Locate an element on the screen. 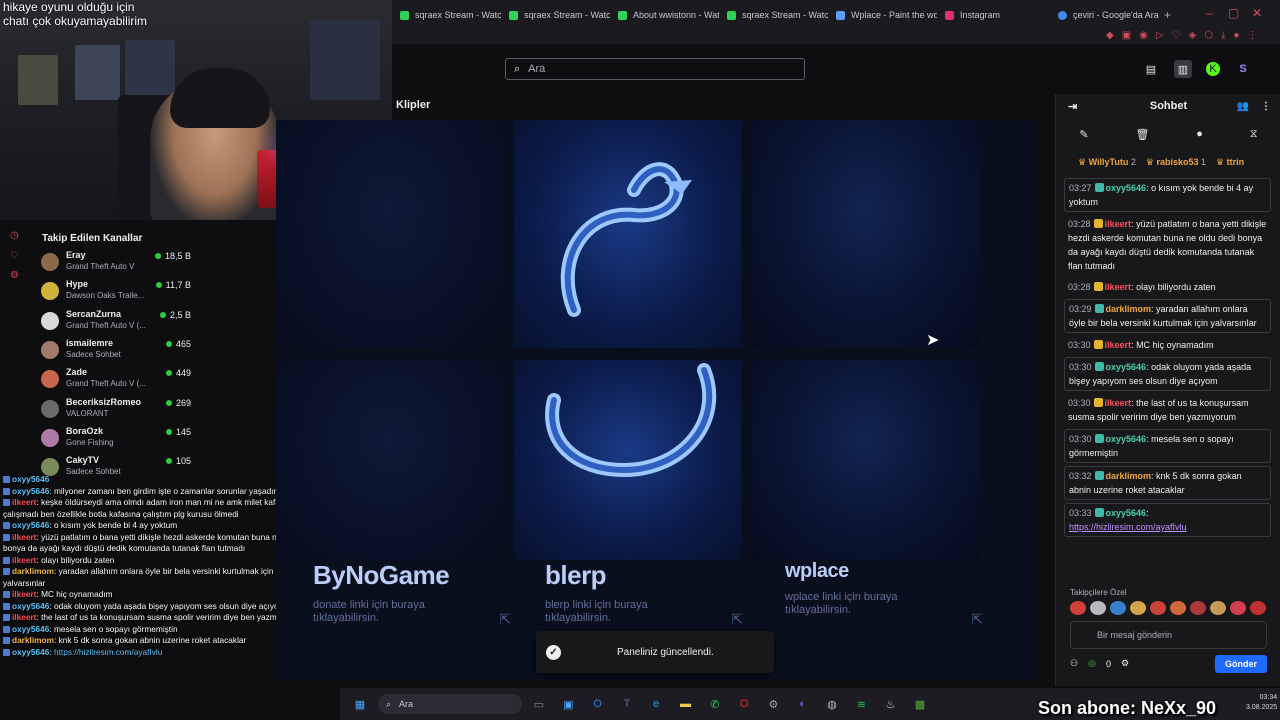 The height and width of the screenshot is (720, 1280). chat-input: Bir mesaj gönderin is located at coordinates (1168, 635).